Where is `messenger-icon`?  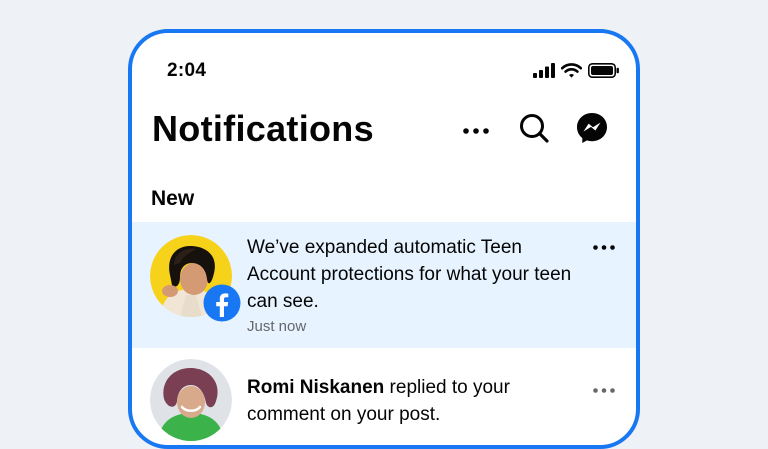
messenger-icon is located at coordinates (592, 130).